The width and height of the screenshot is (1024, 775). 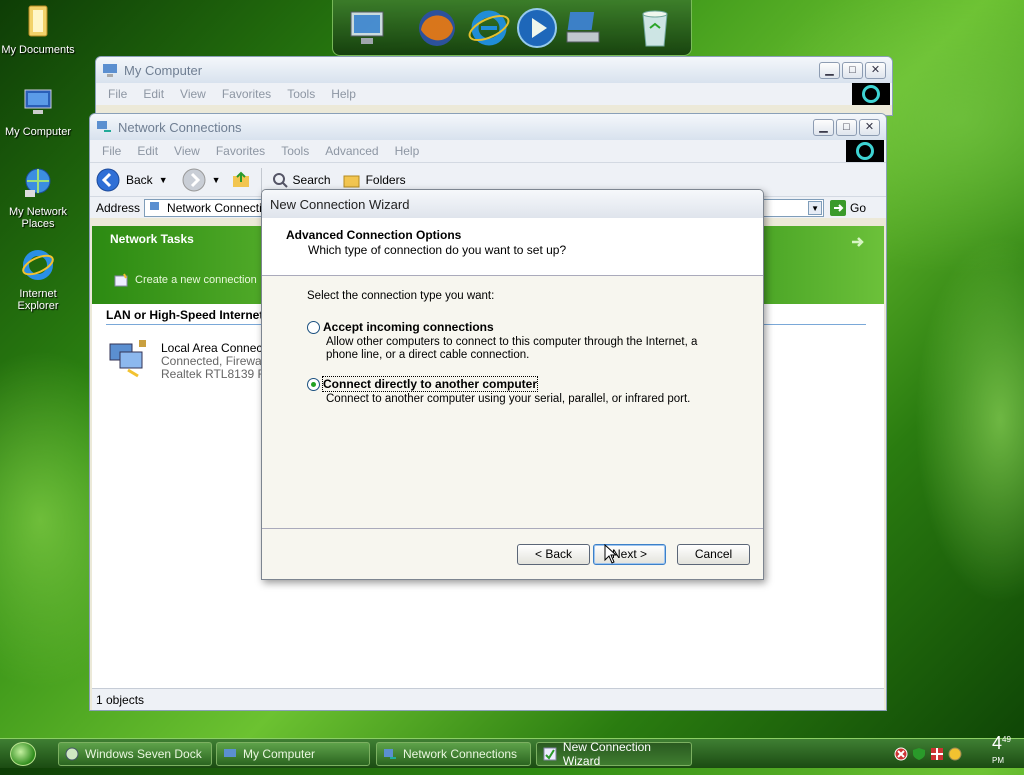 What do you see at coordinates (23, 754) in the screenshot?
I see `start-button` at bounding box center [23, 754].